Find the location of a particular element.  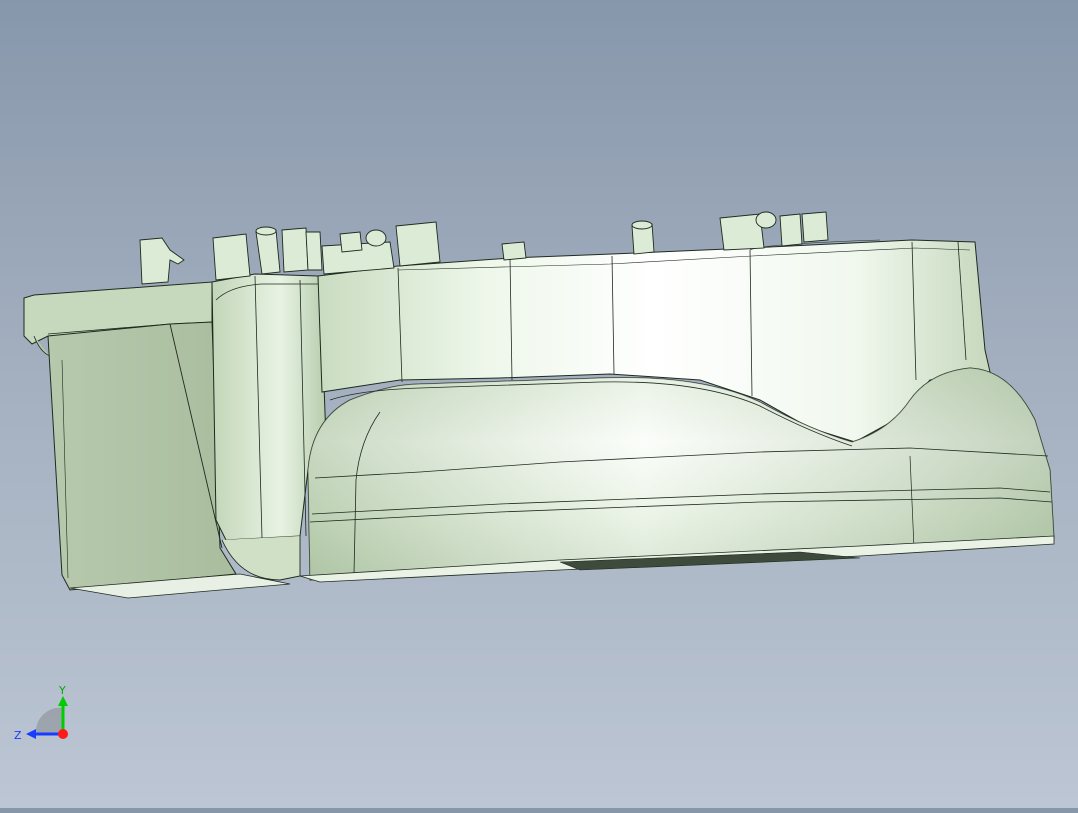

y-axis-label: Y is located at coordinates (62, 690).